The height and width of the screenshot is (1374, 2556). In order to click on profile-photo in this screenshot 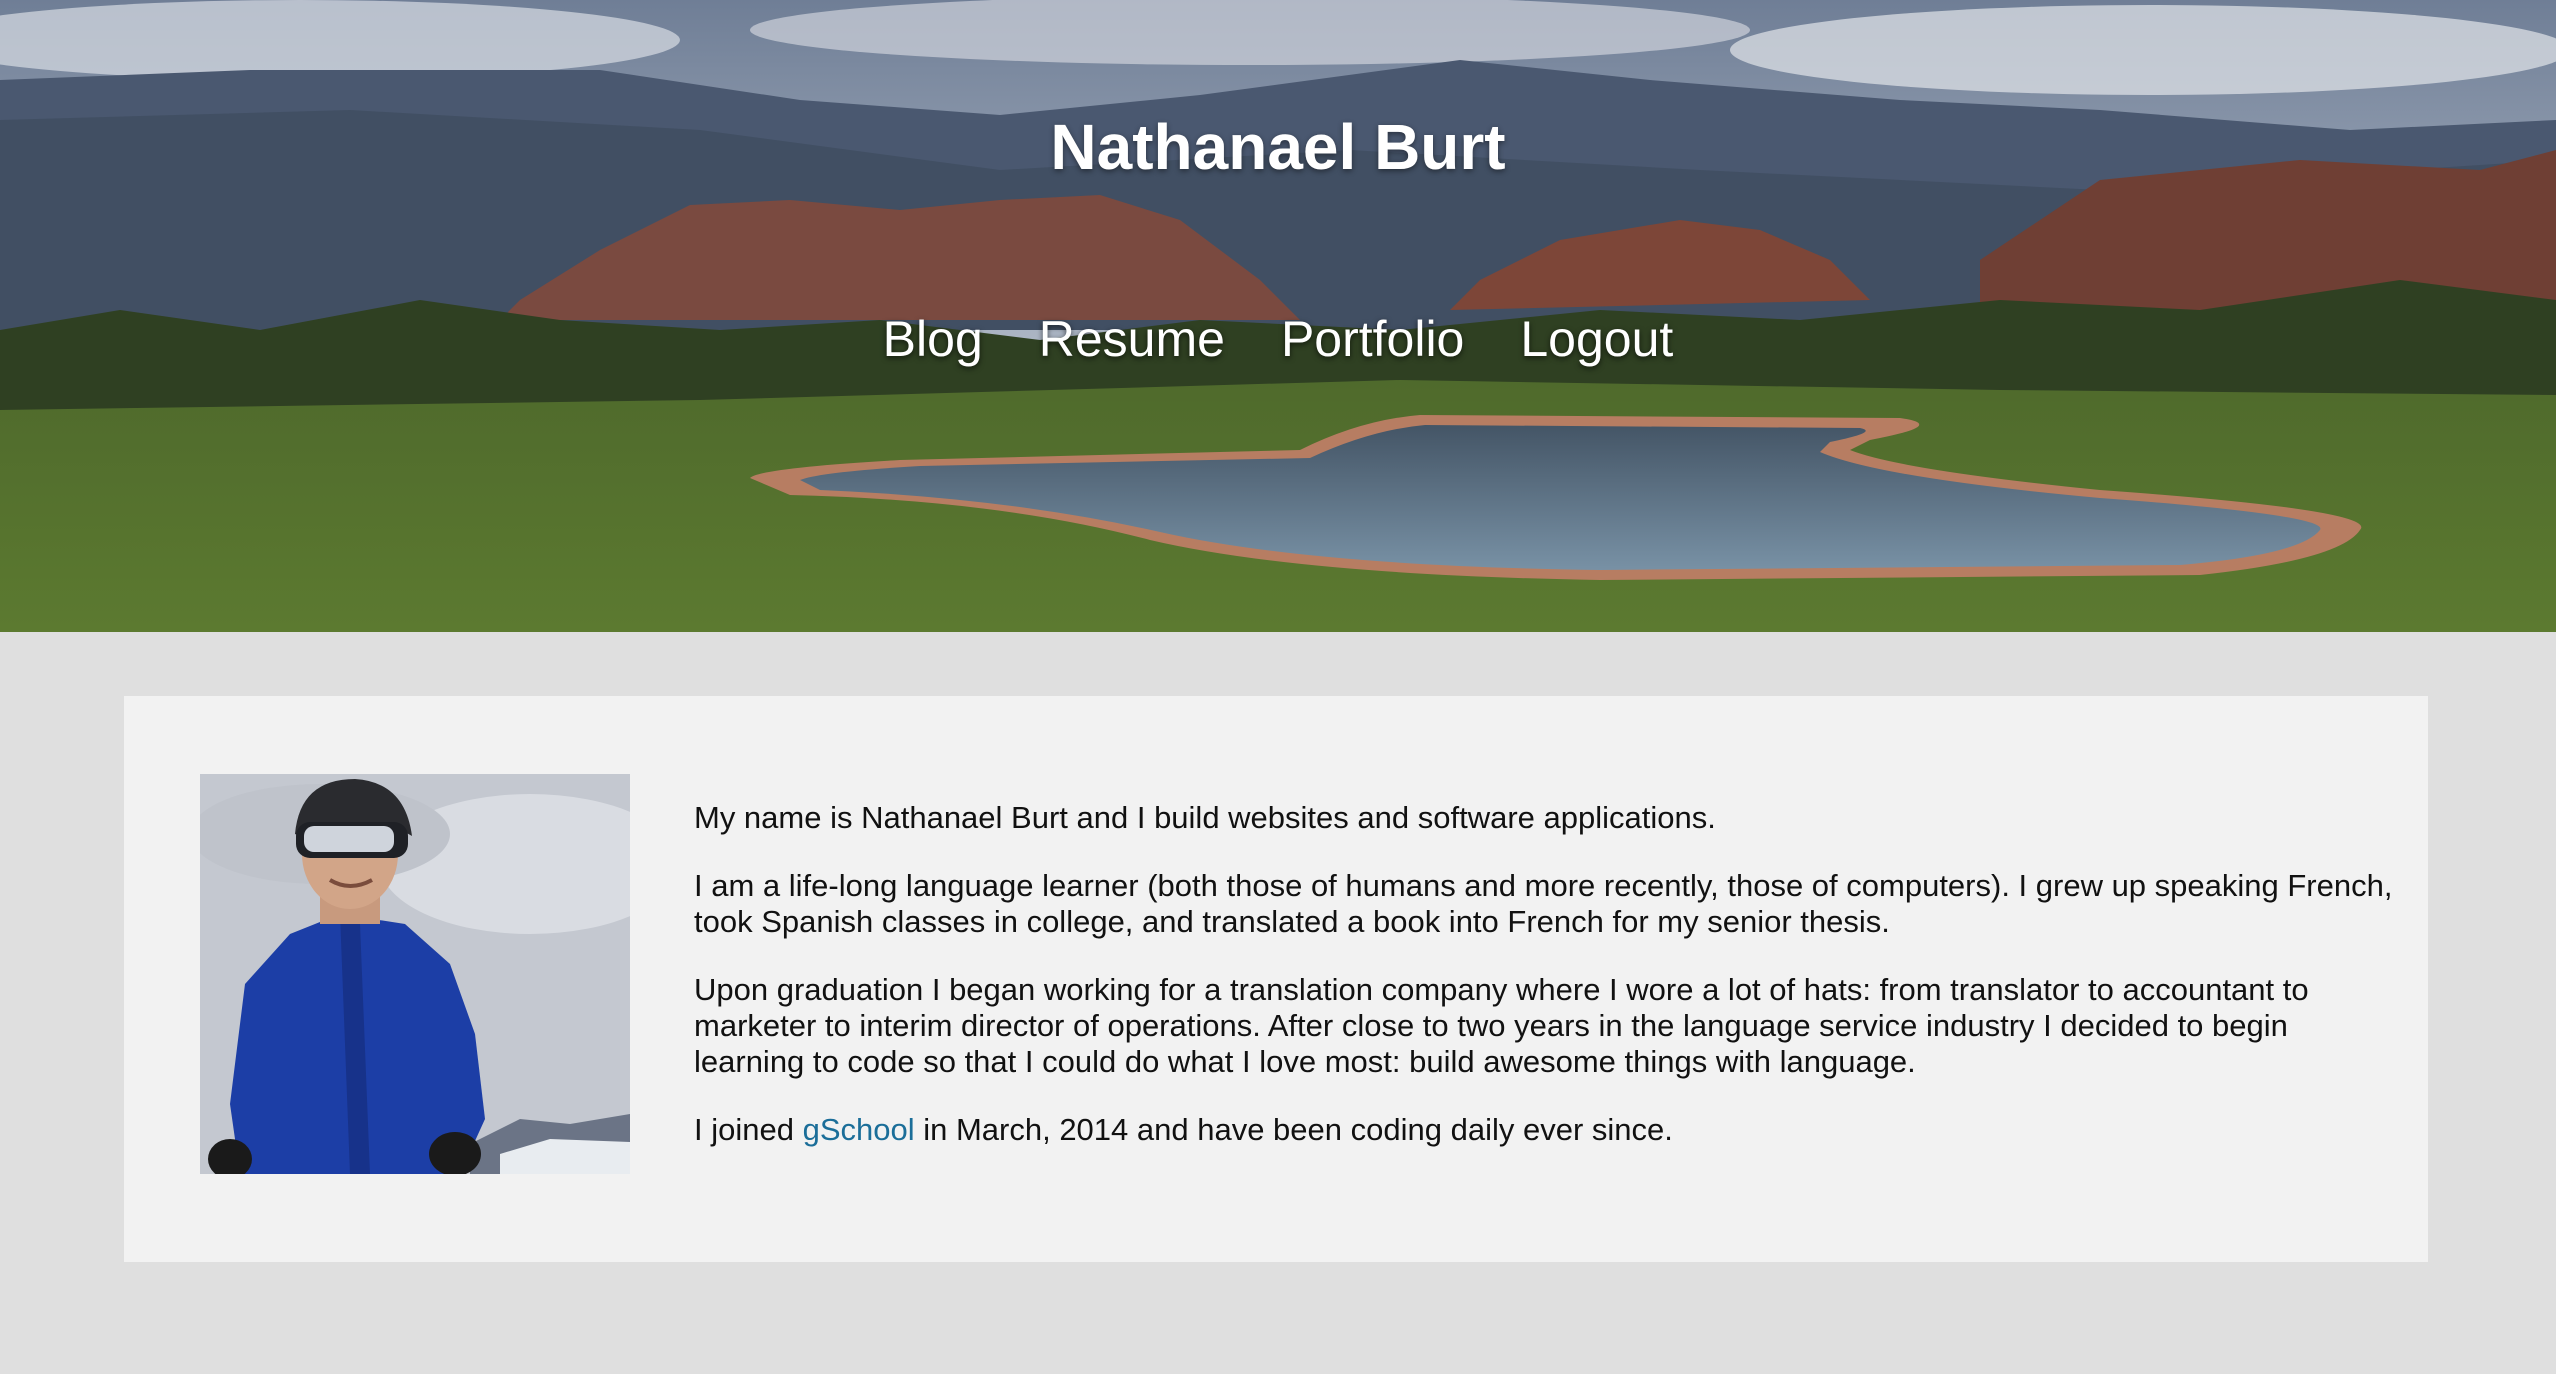, I will do `click(415, 974)`.